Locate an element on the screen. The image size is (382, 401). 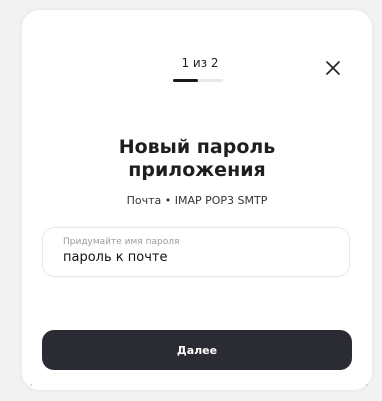
page-title-line-2: приложения is located at coordinates (197, 170).